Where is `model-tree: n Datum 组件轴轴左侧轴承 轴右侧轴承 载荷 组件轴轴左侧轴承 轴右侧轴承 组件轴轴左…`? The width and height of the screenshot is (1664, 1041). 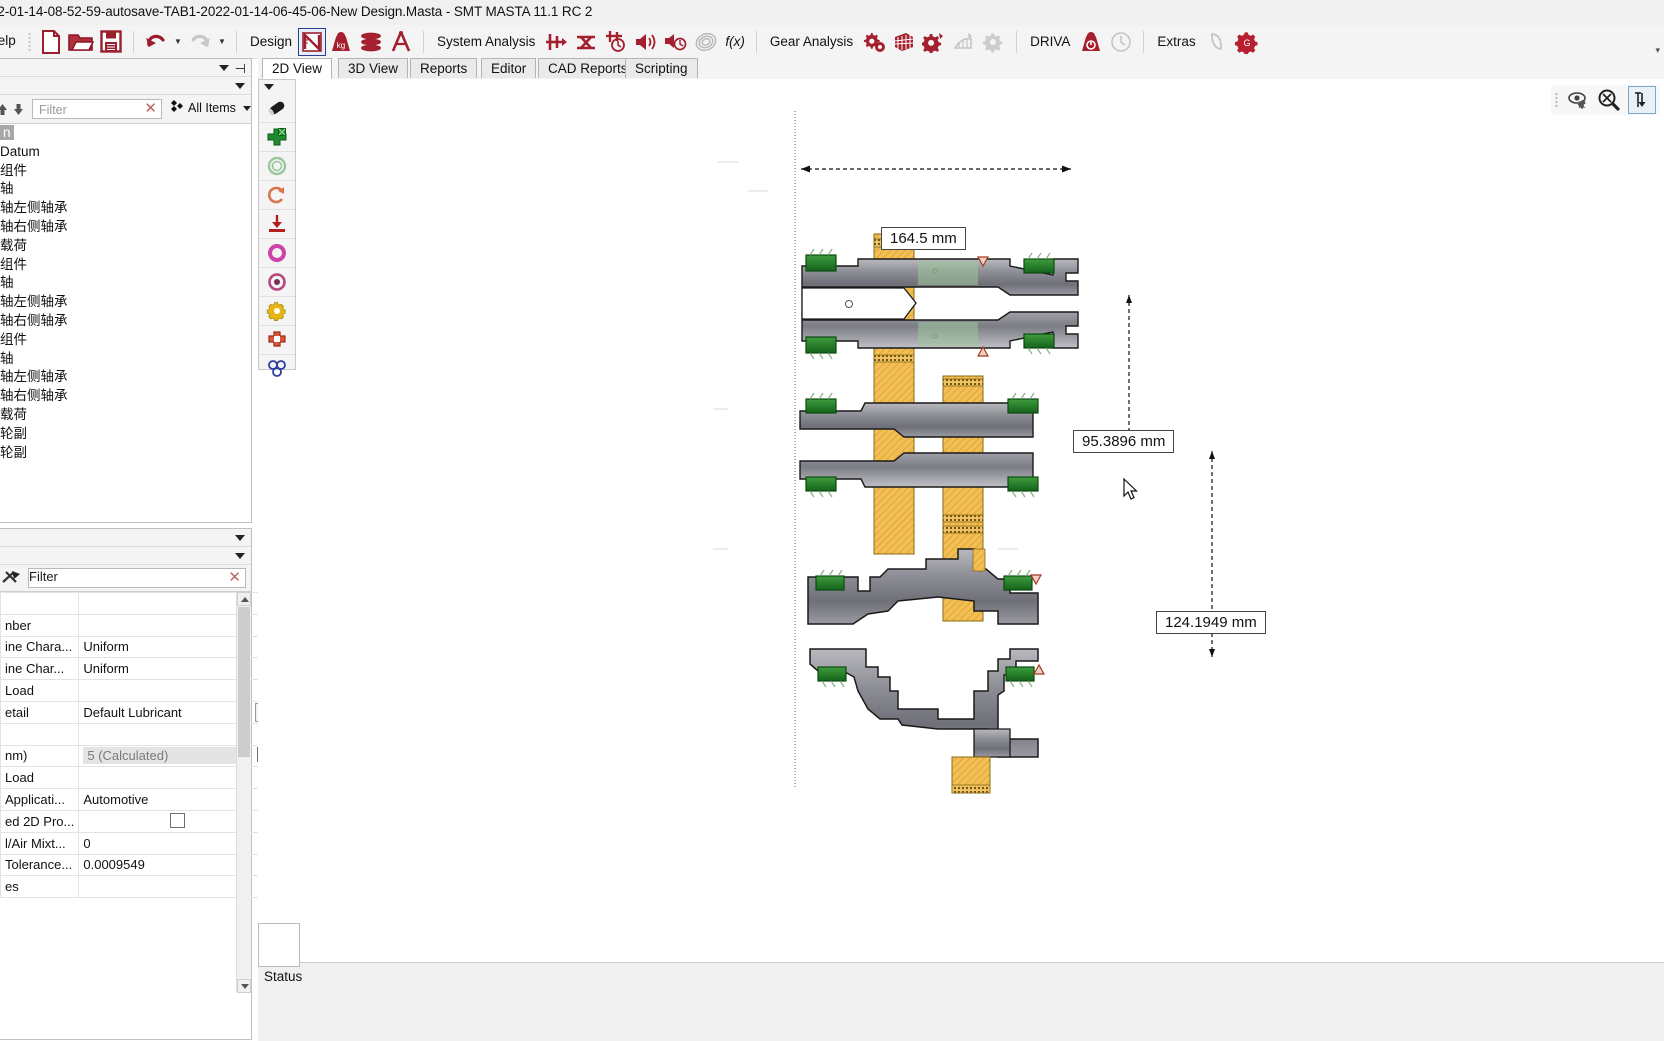
model-tree: n Datum 组件轴轴左侧轴承 轴右侧轴承 载荷 组件轴轴左侧轴承 轴右侧轴承 组件轴轴左… is located at coordinates (125, 314).